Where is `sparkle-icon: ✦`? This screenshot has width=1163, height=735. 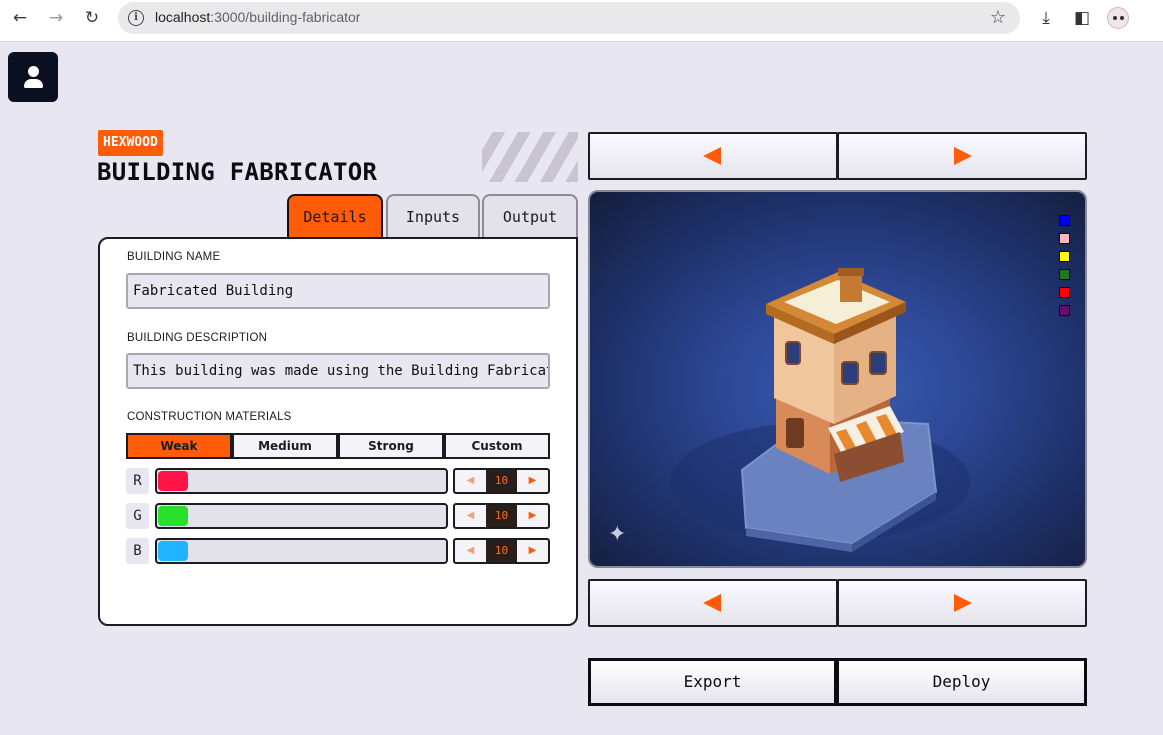 sparkle-icon: ✦ is located at coordinates (617, 534).